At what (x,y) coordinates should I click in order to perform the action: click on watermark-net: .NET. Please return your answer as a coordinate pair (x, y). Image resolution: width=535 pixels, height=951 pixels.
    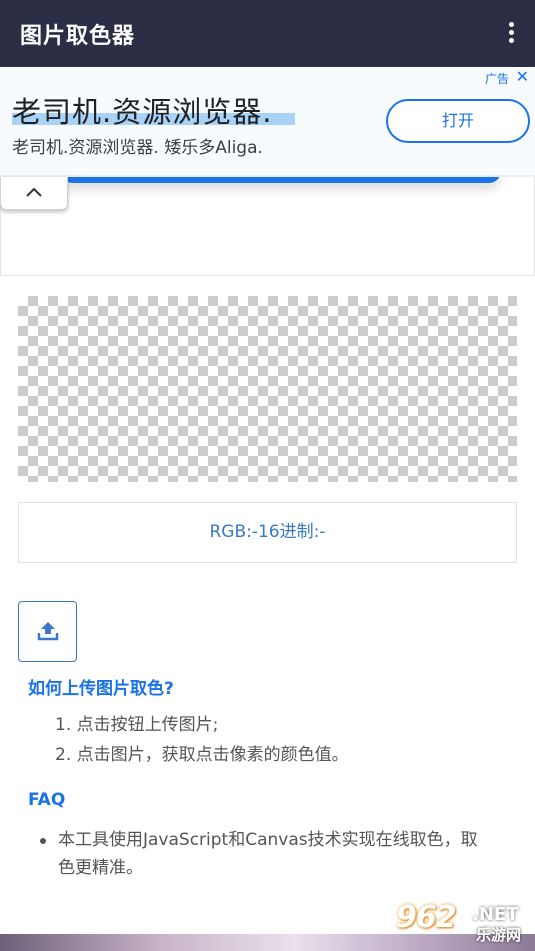
    Looking at the image, I should click on (495, 914).